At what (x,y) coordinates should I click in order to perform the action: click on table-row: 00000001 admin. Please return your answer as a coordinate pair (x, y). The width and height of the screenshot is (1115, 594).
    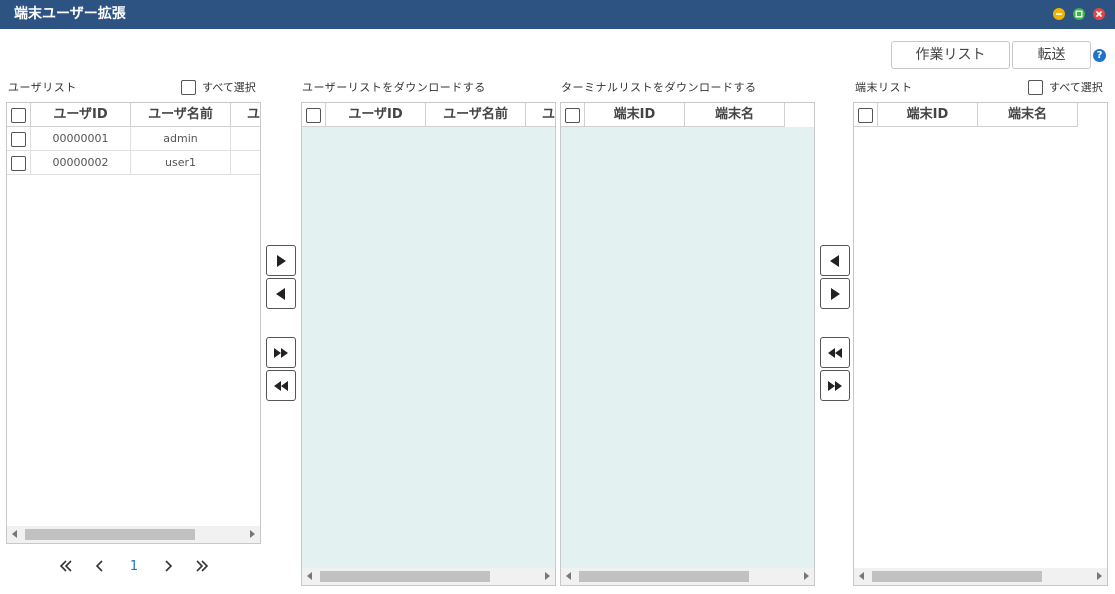
    Looking at the image, I should click on (133, 139).